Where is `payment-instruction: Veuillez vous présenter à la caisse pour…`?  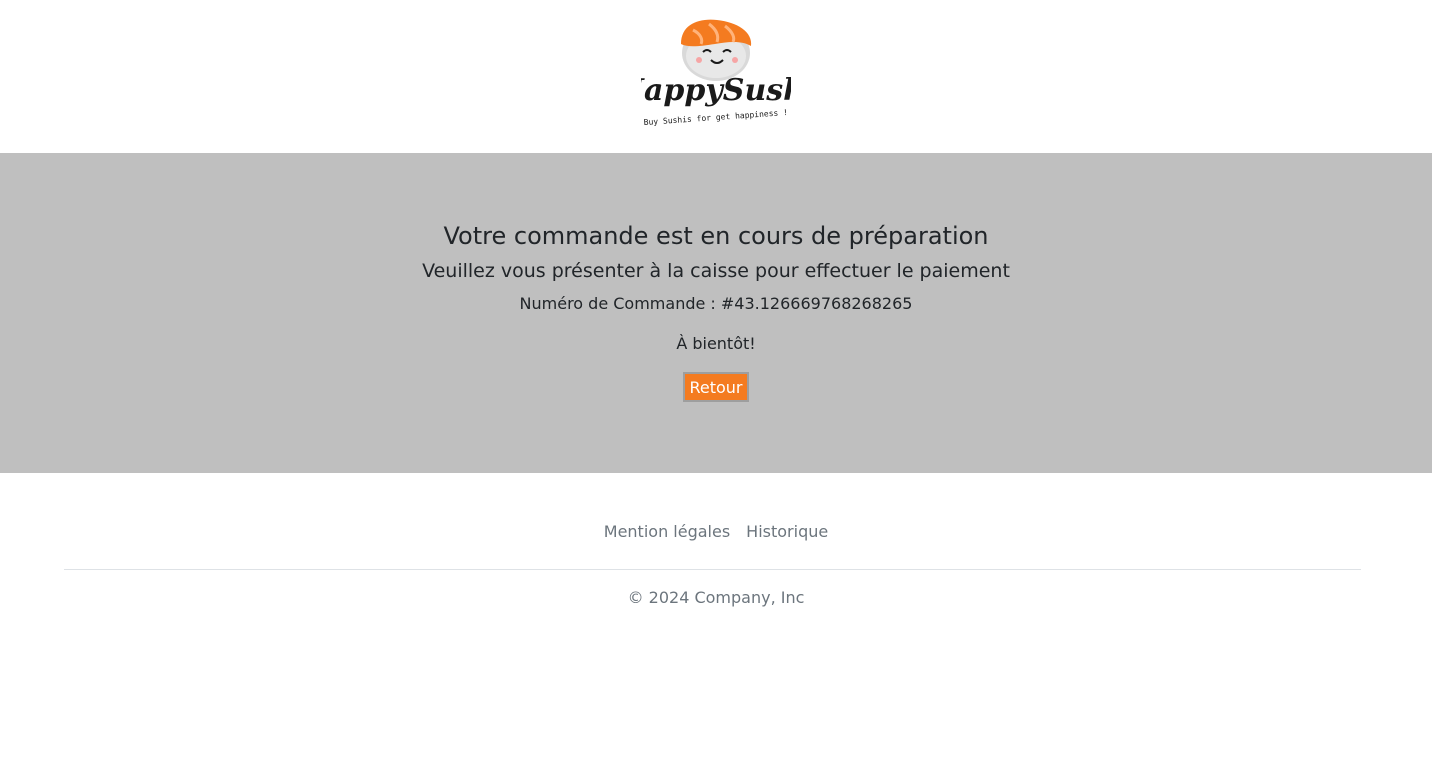
payment-instruction: Veuillez vous présenter à la caisse pour… is located at coordinates (716, 271).